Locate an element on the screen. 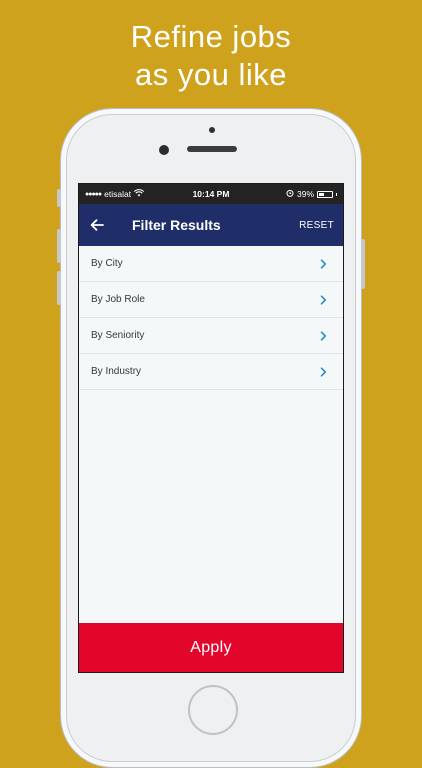 This screenshot has width=422, height=768. alarm-icon is located at coordinates (290, 194).